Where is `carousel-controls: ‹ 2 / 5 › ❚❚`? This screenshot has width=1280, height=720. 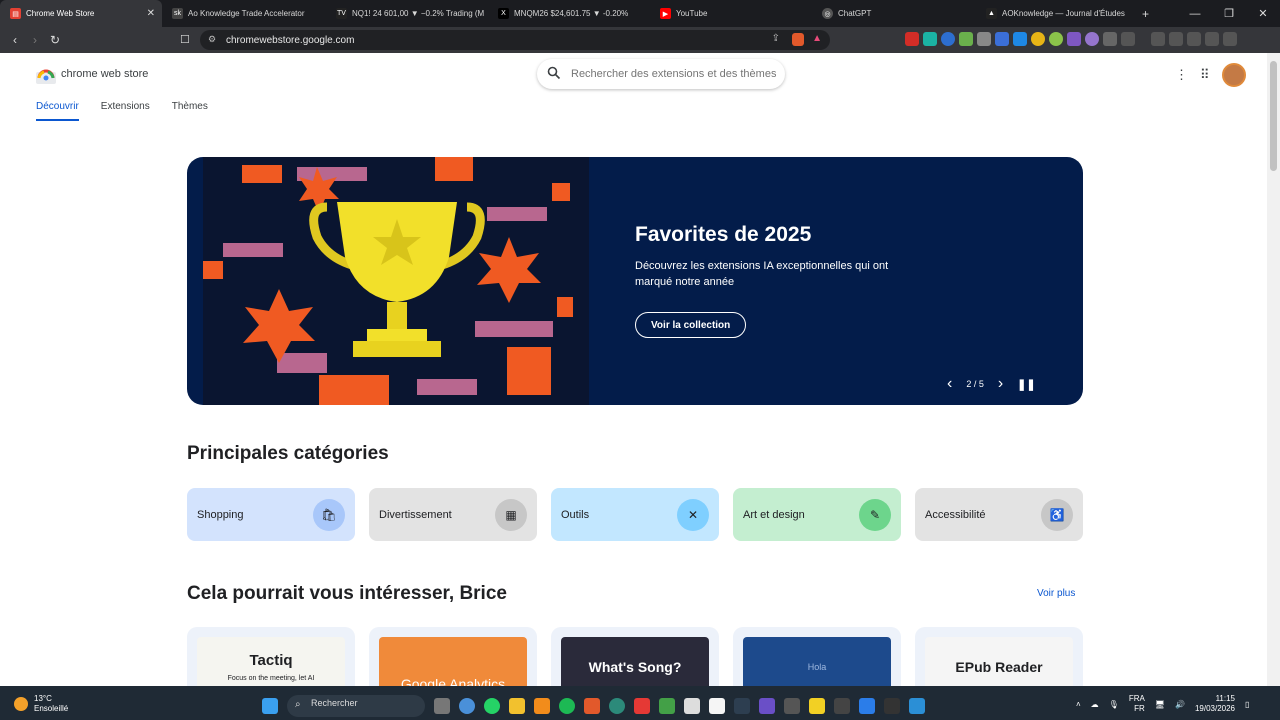
carousel-controls: ‹ 2 / 5 › ❚❚ is located at coordinates (991, 384).